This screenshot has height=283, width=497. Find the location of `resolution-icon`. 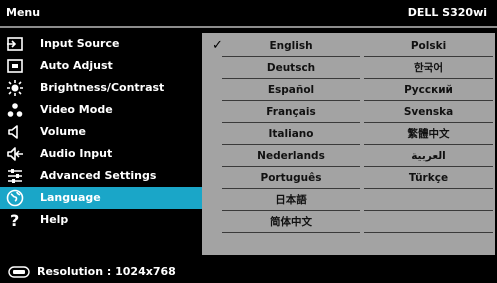

resolution-icon is located at coordinates (19, 272).